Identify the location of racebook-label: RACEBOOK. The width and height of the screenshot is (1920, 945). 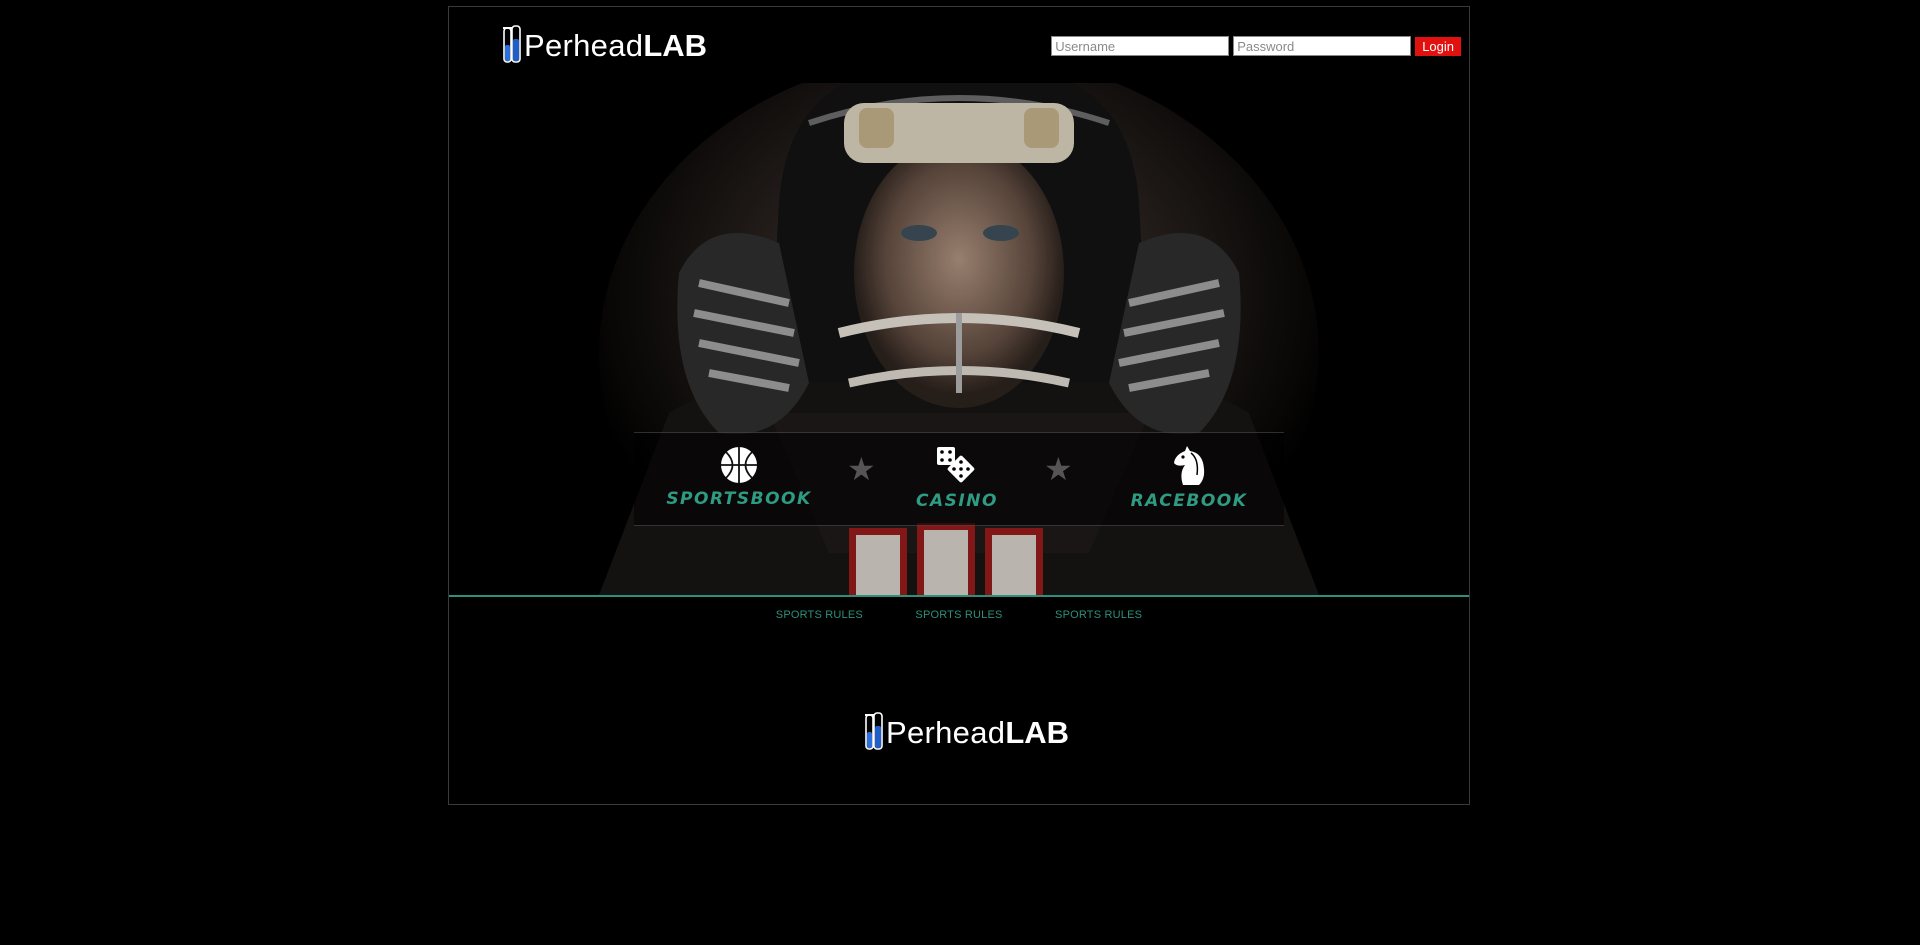
(1189, 501).